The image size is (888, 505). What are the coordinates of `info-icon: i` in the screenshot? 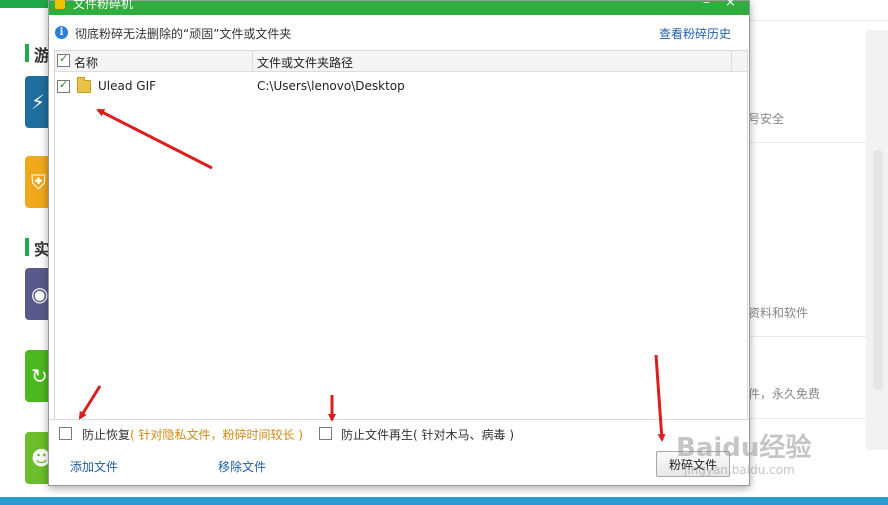 It's located at (61, 32).